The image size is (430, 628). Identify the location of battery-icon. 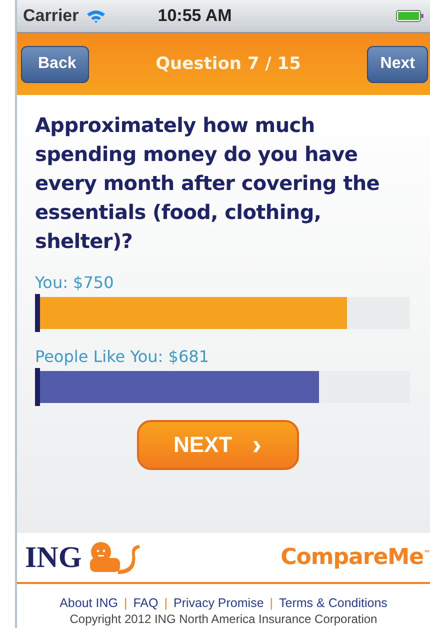
(410, 16).